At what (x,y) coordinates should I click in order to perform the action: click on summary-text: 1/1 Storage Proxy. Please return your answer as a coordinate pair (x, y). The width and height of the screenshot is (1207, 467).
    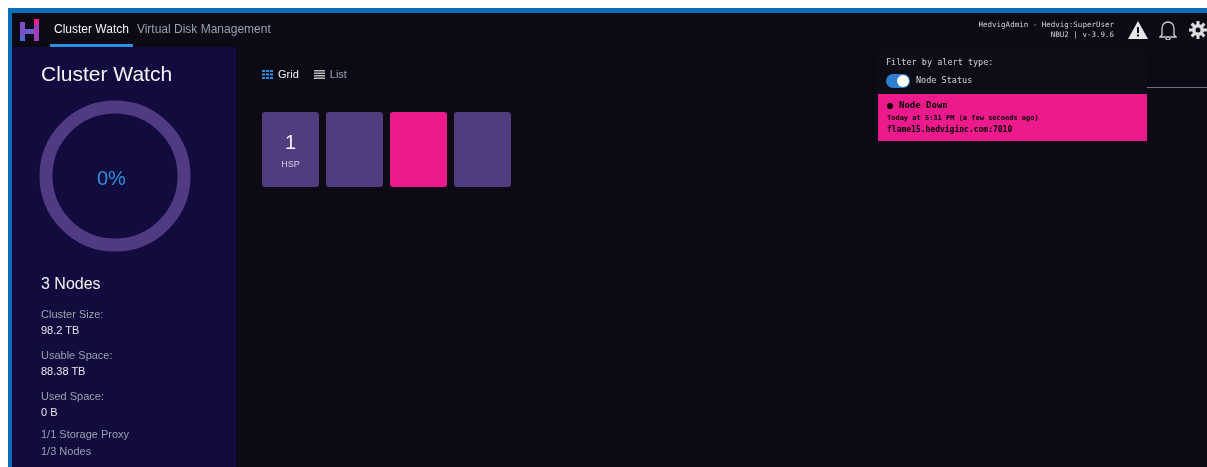
    Looking at the image, I should click on (86, 434).